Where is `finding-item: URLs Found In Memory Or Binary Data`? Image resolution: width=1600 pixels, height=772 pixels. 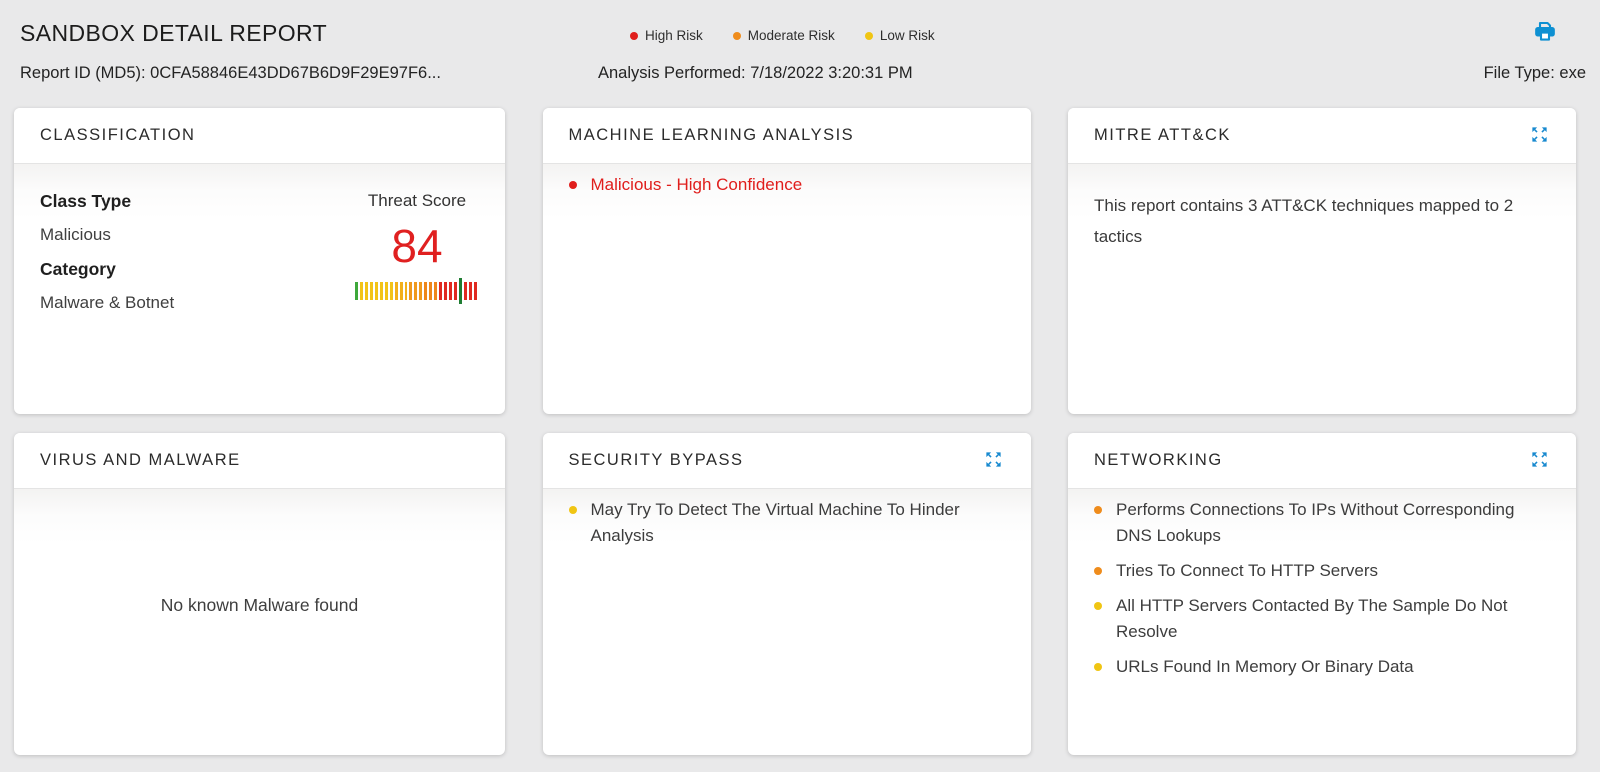 finding-item: URLs Found In Memory Or Binary Data is located at coordinates (1322, 667).